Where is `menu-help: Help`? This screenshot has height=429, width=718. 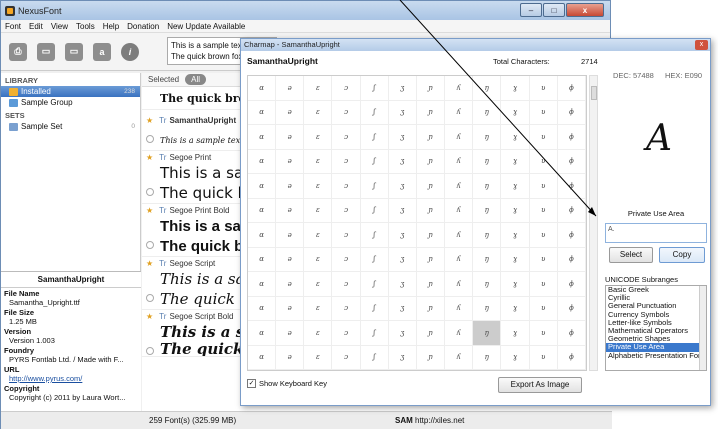 menu-help: Help is located at coordinates (111, 26).